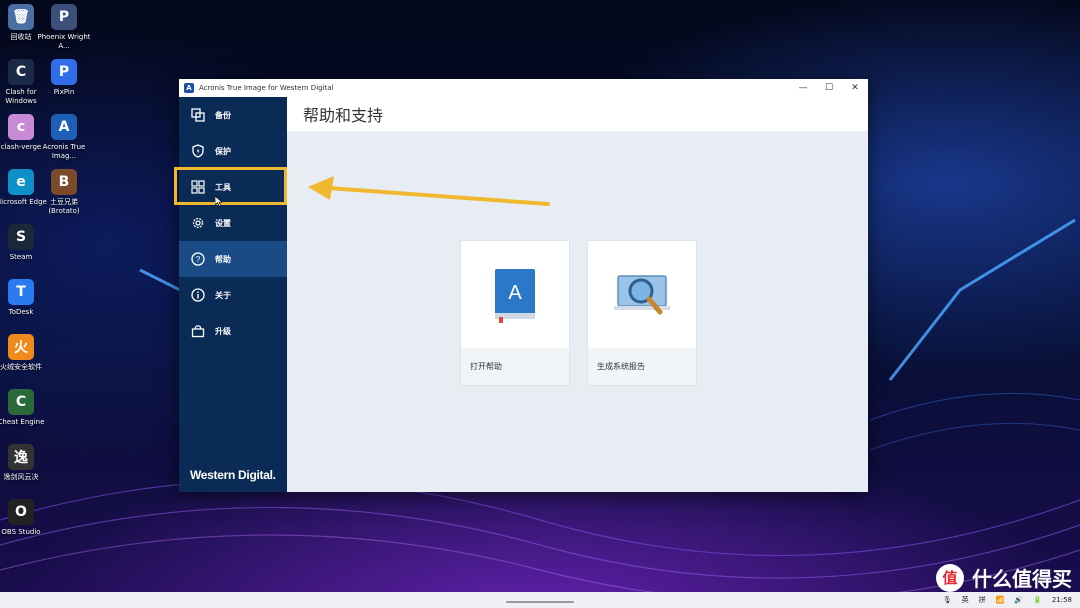 The width and height of the screenshot is (1080, 608). Describe the element at coordinates (950, 577) in the screenshot. I see `watermark-logo-icon: 值` at that location.